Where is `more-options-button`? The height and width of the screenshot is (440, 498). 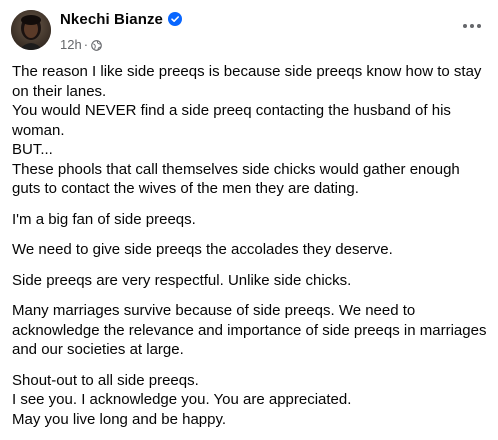 more-options-button is located at coordinates (472, 26).